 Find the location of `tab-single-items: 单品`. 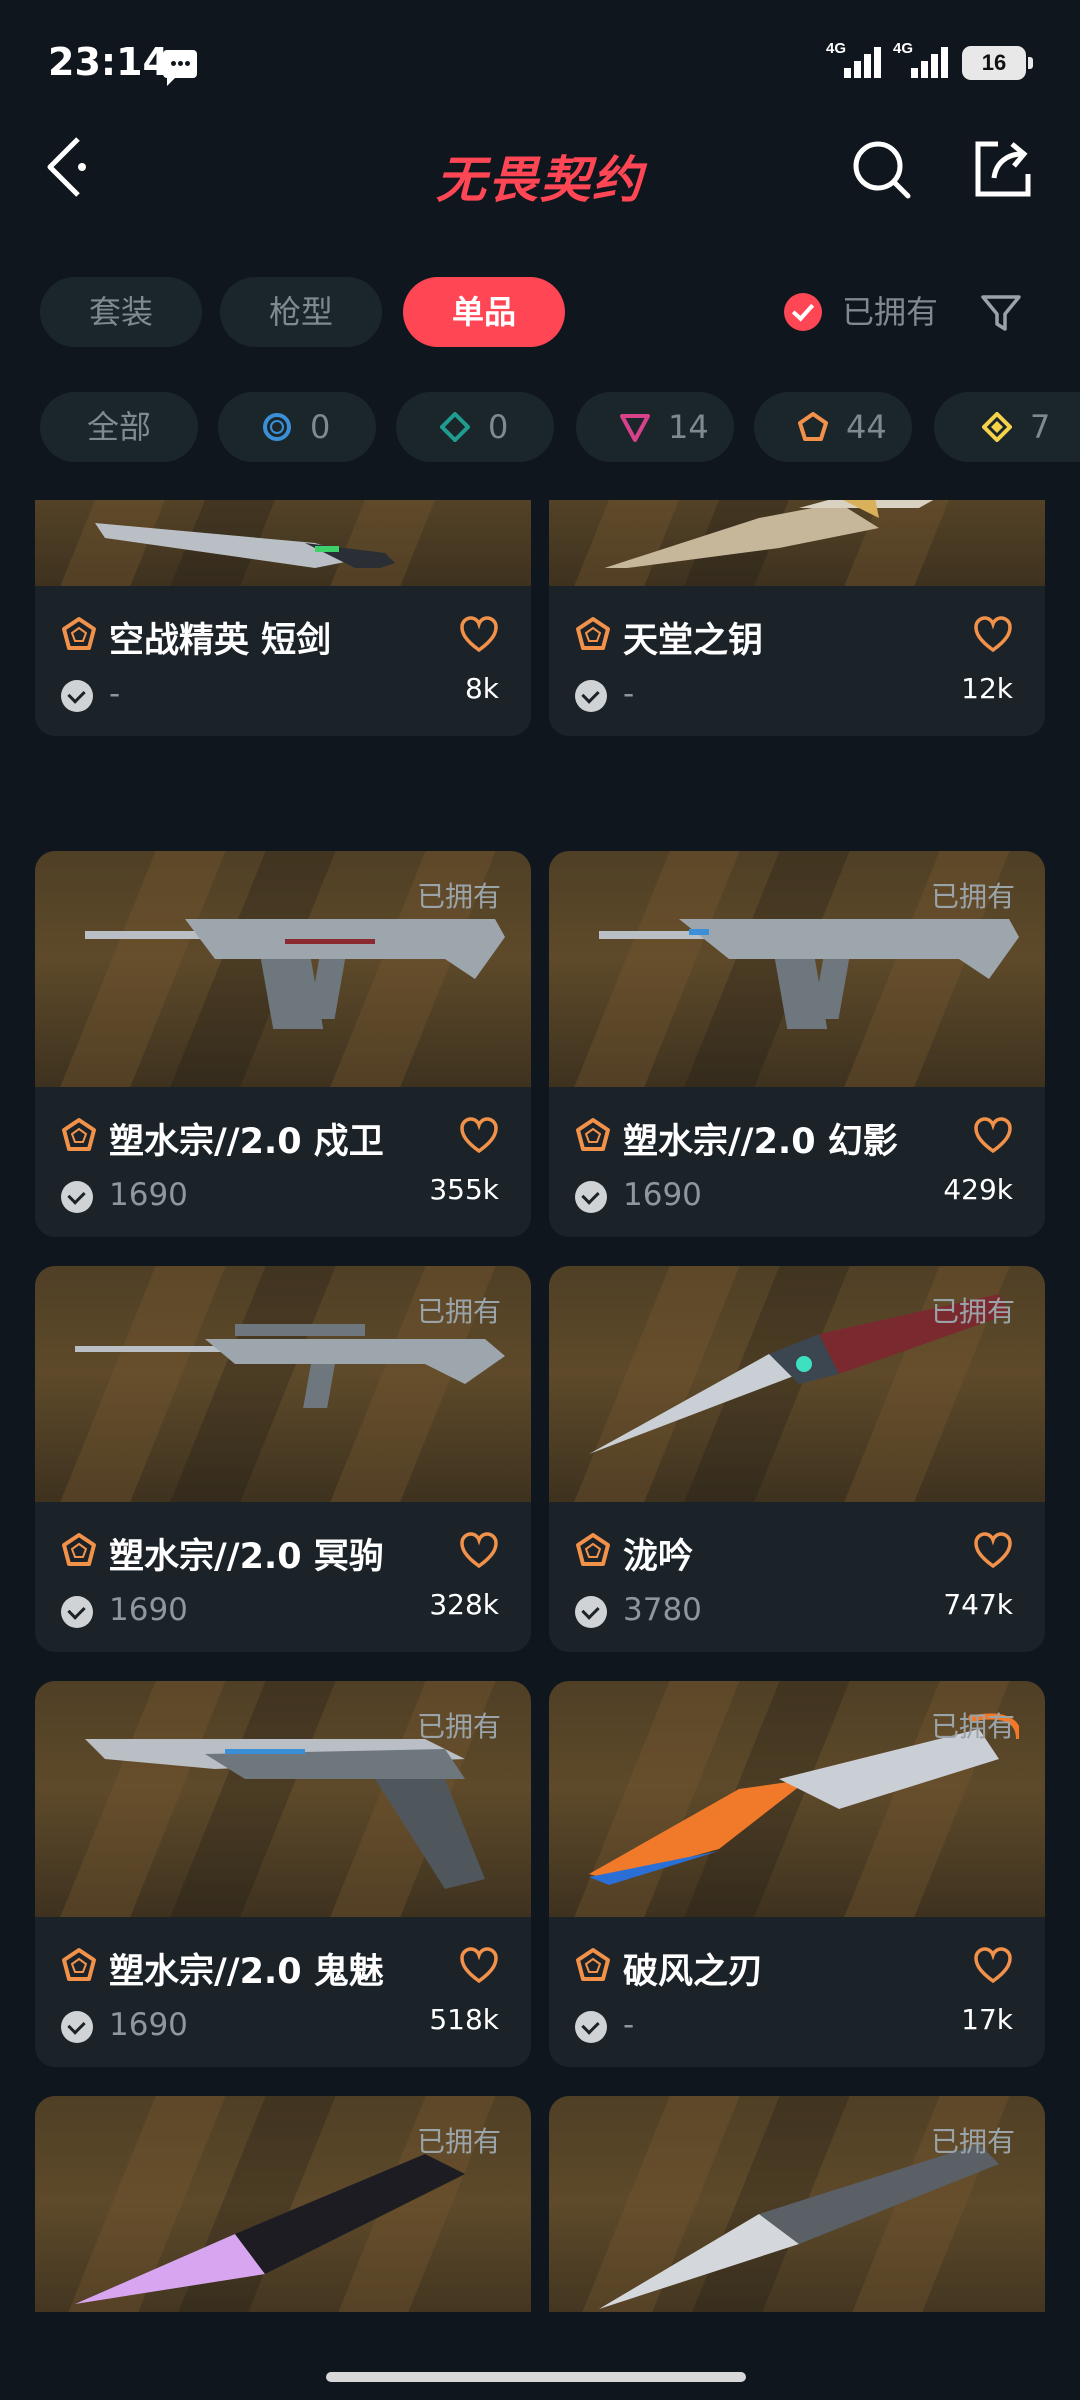

tab-single-items: 单品 is located at coordinates (484, 312).